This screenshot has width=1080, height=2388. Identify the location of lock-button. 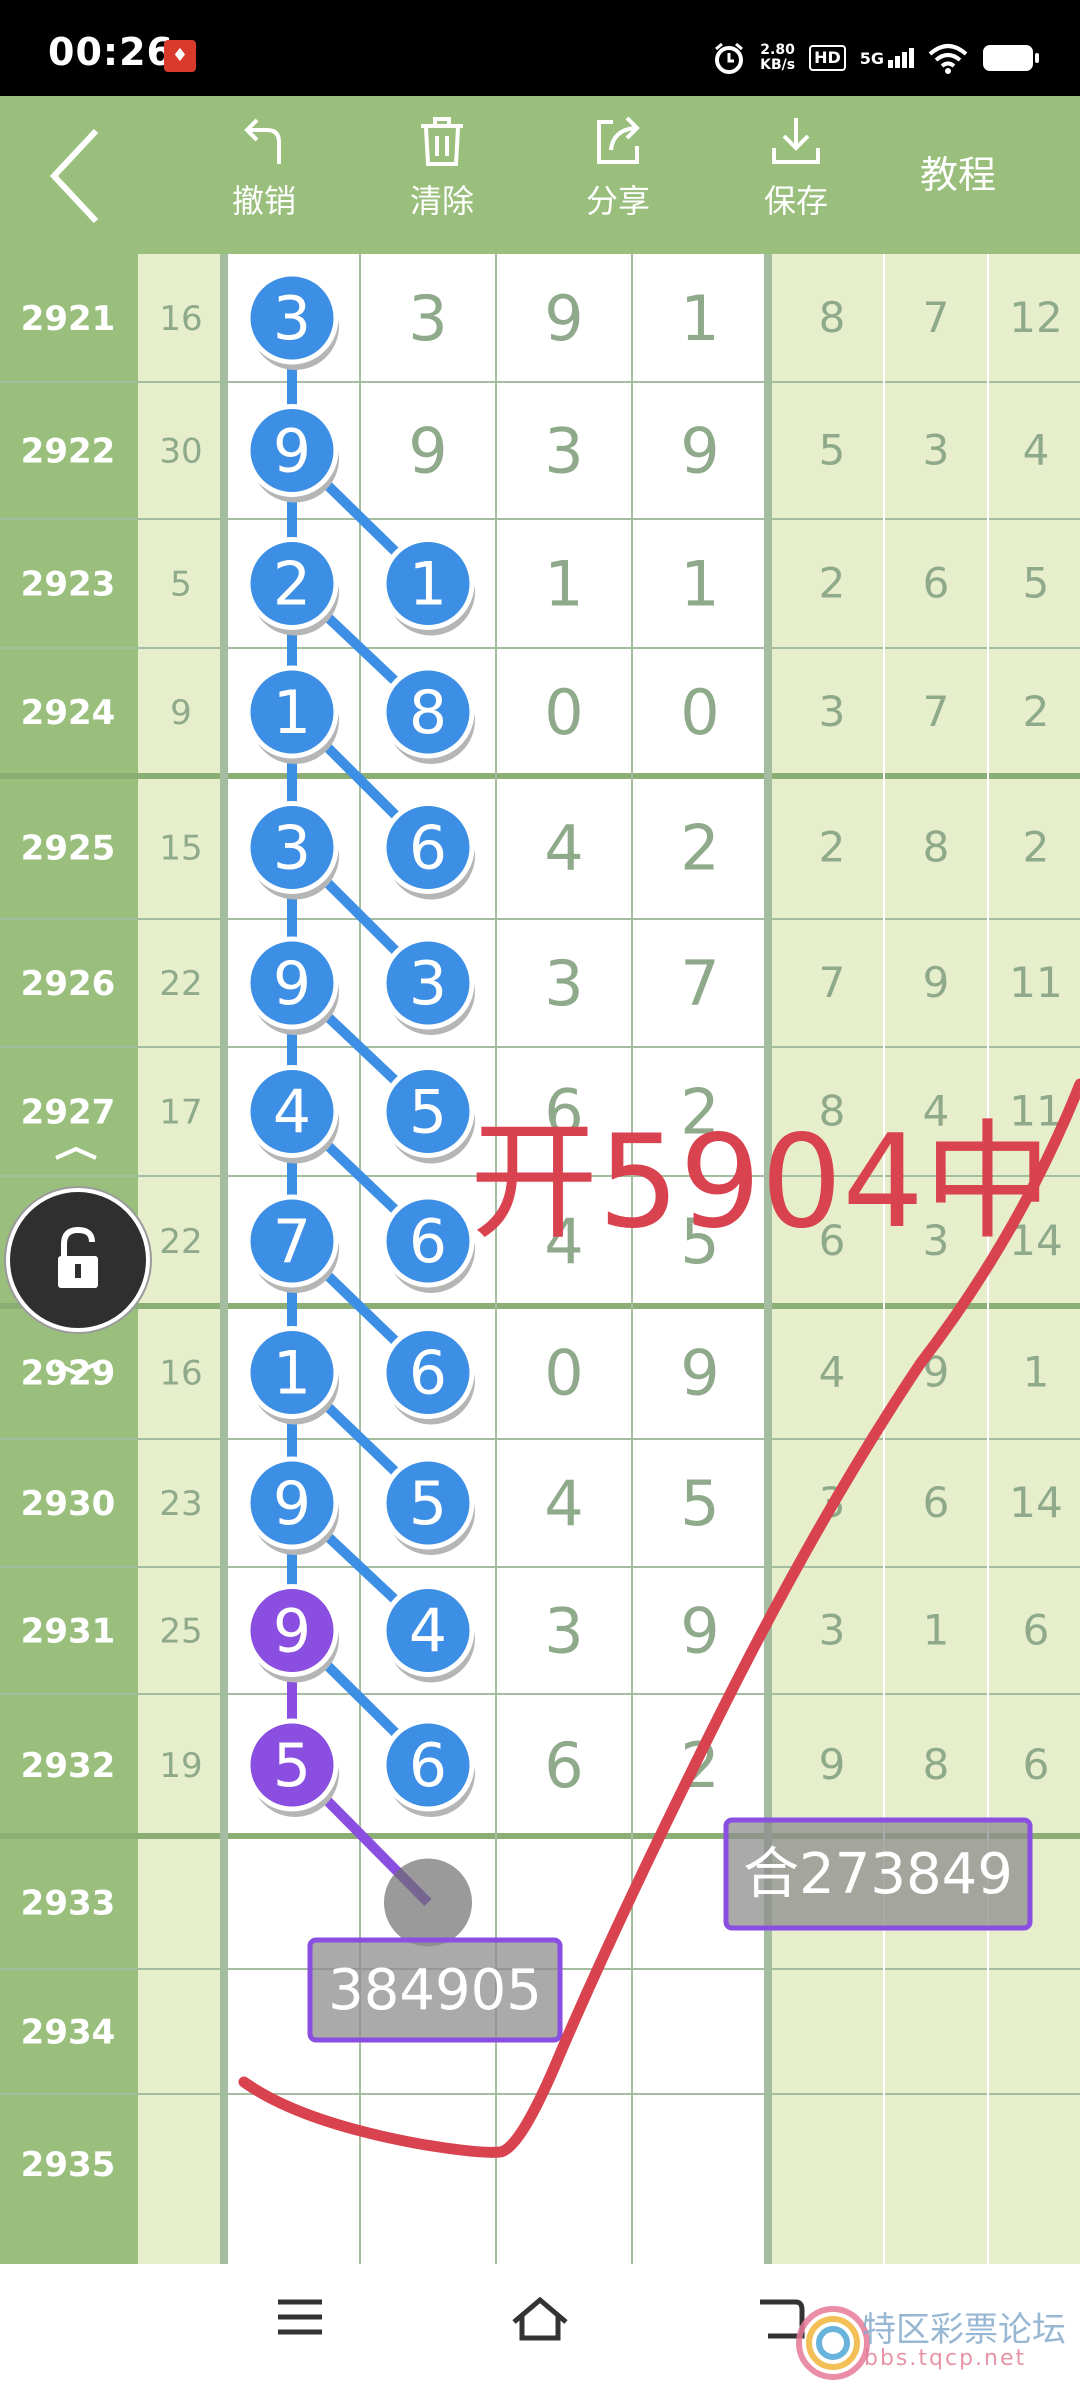
(78, 1260).